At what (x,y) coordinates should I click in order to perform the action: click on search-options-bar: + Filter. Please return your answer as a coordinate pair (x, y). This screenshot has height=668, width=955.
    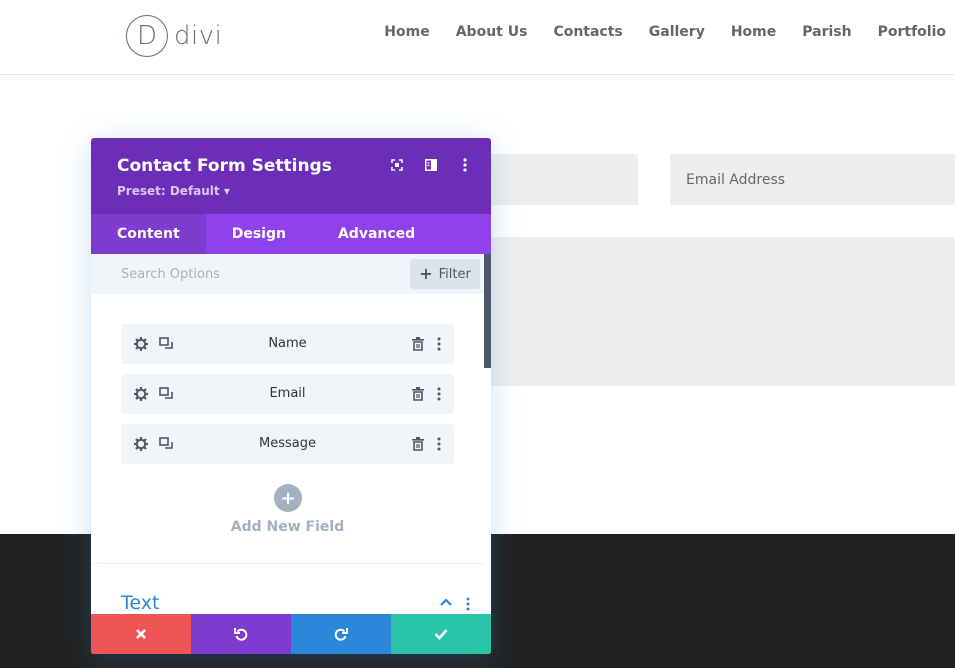
    Looking at the image, I should click on (291, 274).